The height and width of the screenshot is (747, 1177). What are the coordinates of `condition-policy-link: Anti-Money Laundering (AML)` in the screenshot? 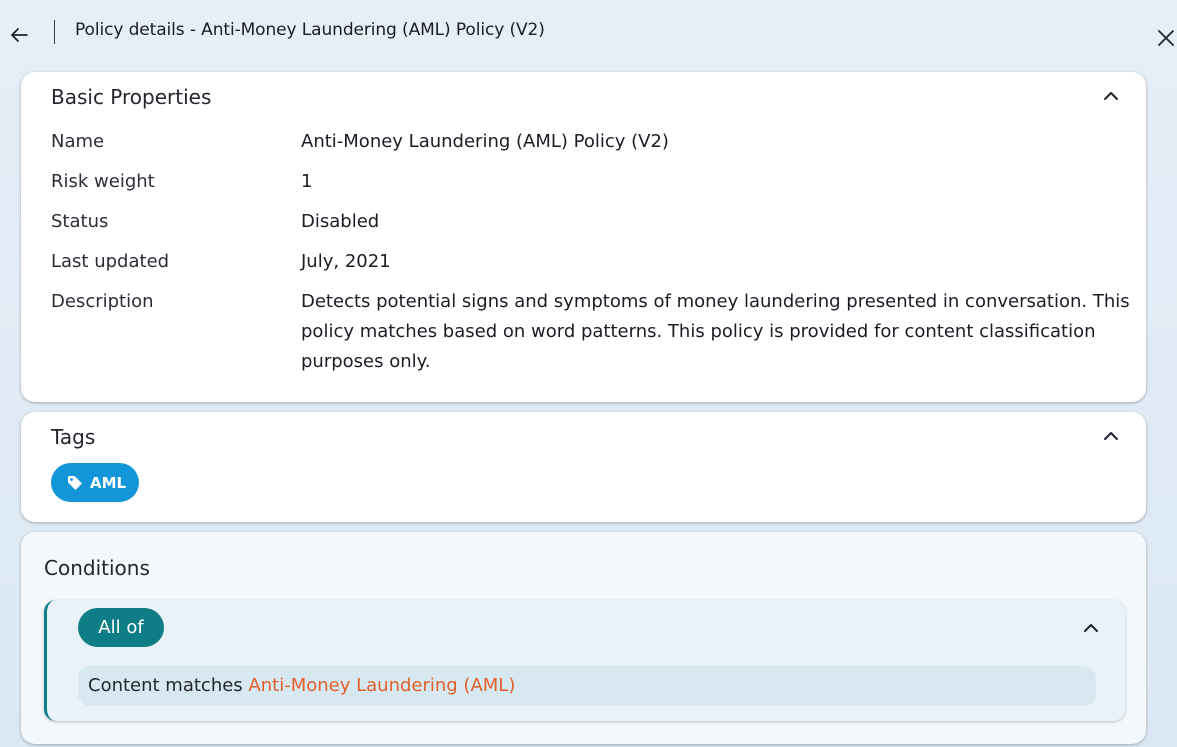 It's located at (381, 685).